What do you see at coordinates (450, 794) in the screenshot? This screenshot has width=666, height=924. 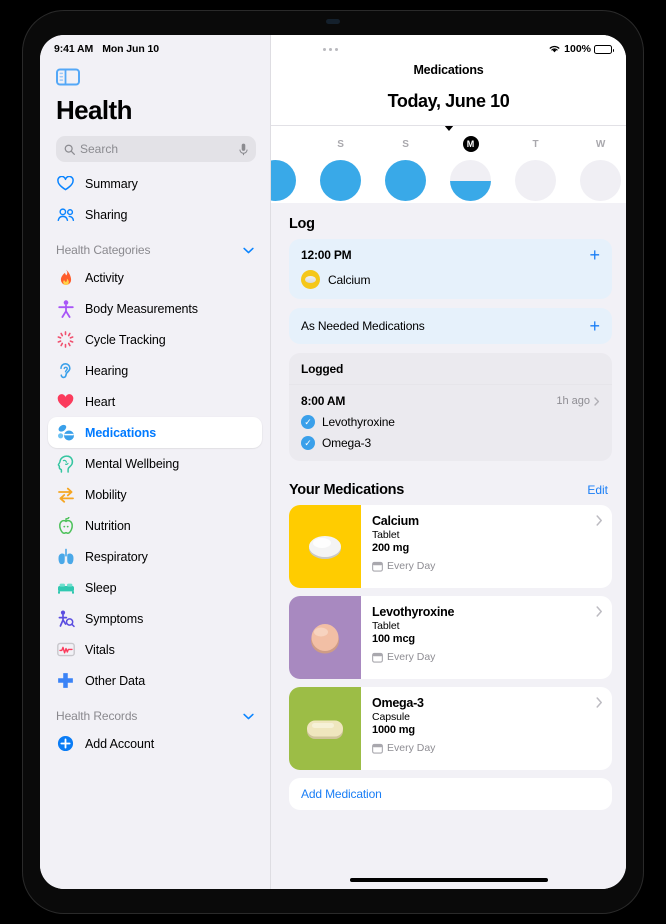 I see `add-medication-button: Add Medication` at bounding box center [450, 794].